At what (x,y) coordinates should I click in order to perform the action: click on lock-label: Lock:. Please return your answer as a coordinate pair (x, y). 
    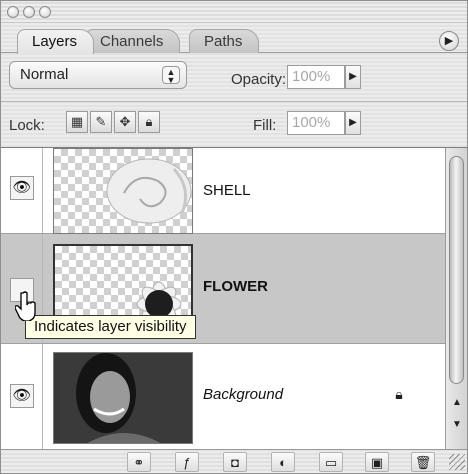
    Looking at the image, I should click on (27, 125).